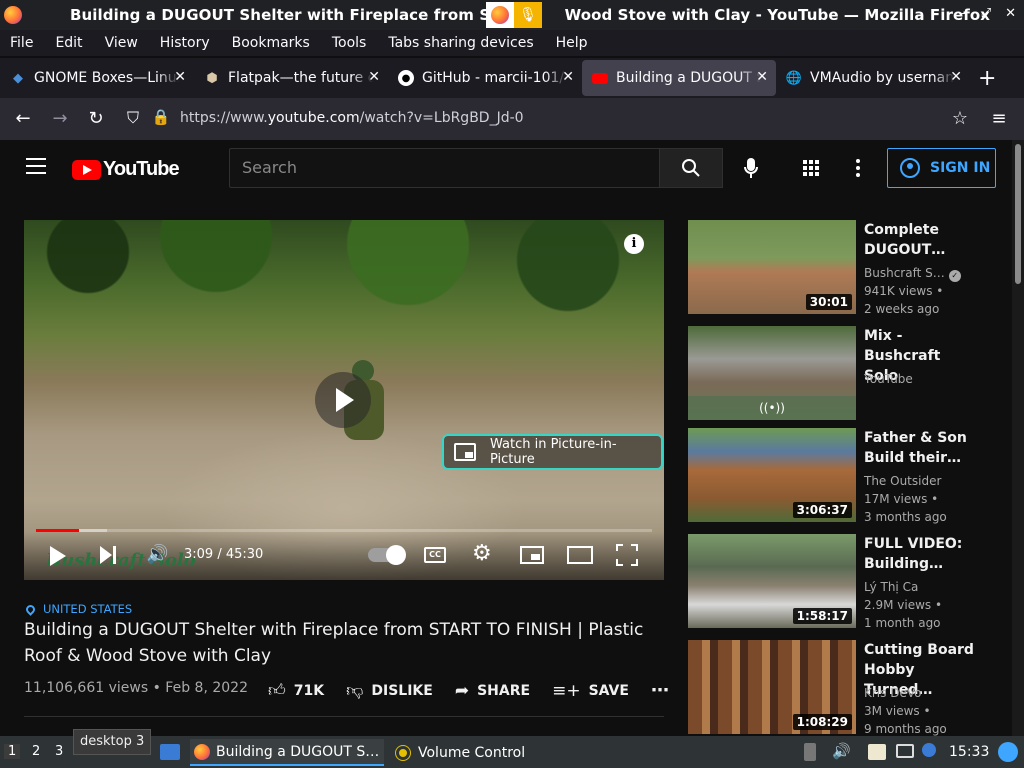 Image resolution: width=1024 pixels, height=768 pixels. I want to click on settings-gear-icon: ⚙, so click(482, 553).